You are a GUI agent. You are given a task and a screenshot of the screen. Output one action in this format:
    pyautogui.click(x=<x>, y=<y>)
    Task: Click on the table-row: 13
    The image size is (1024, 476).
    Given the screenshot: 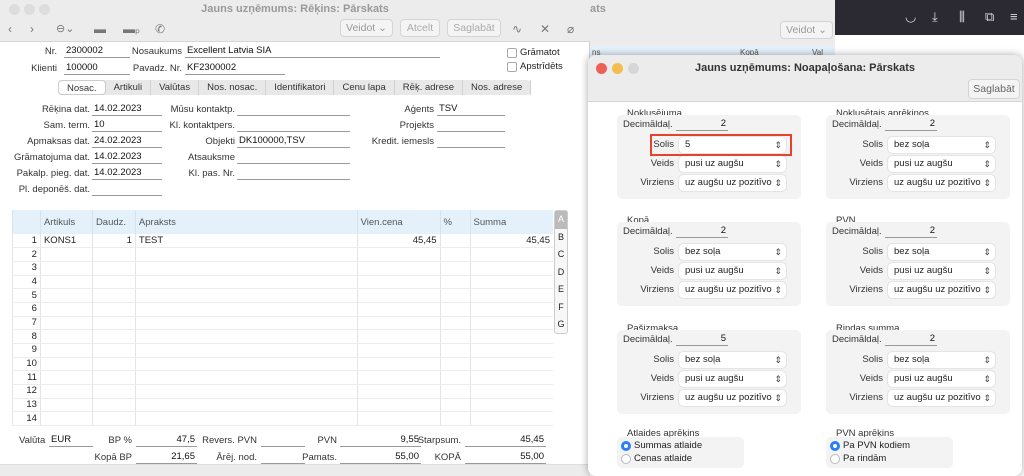 What is the action you would take?
    pyautogui.click(x=282, y=405)
    